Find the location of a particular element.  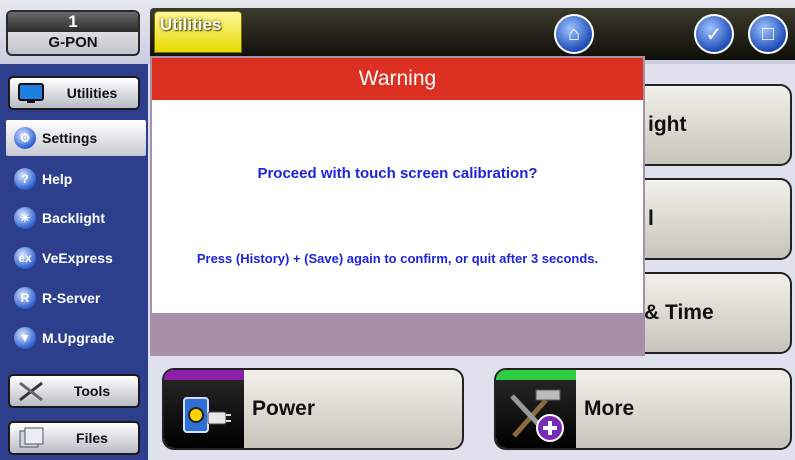

settings-icon: ⚙ is located at coordinates (25, 138).